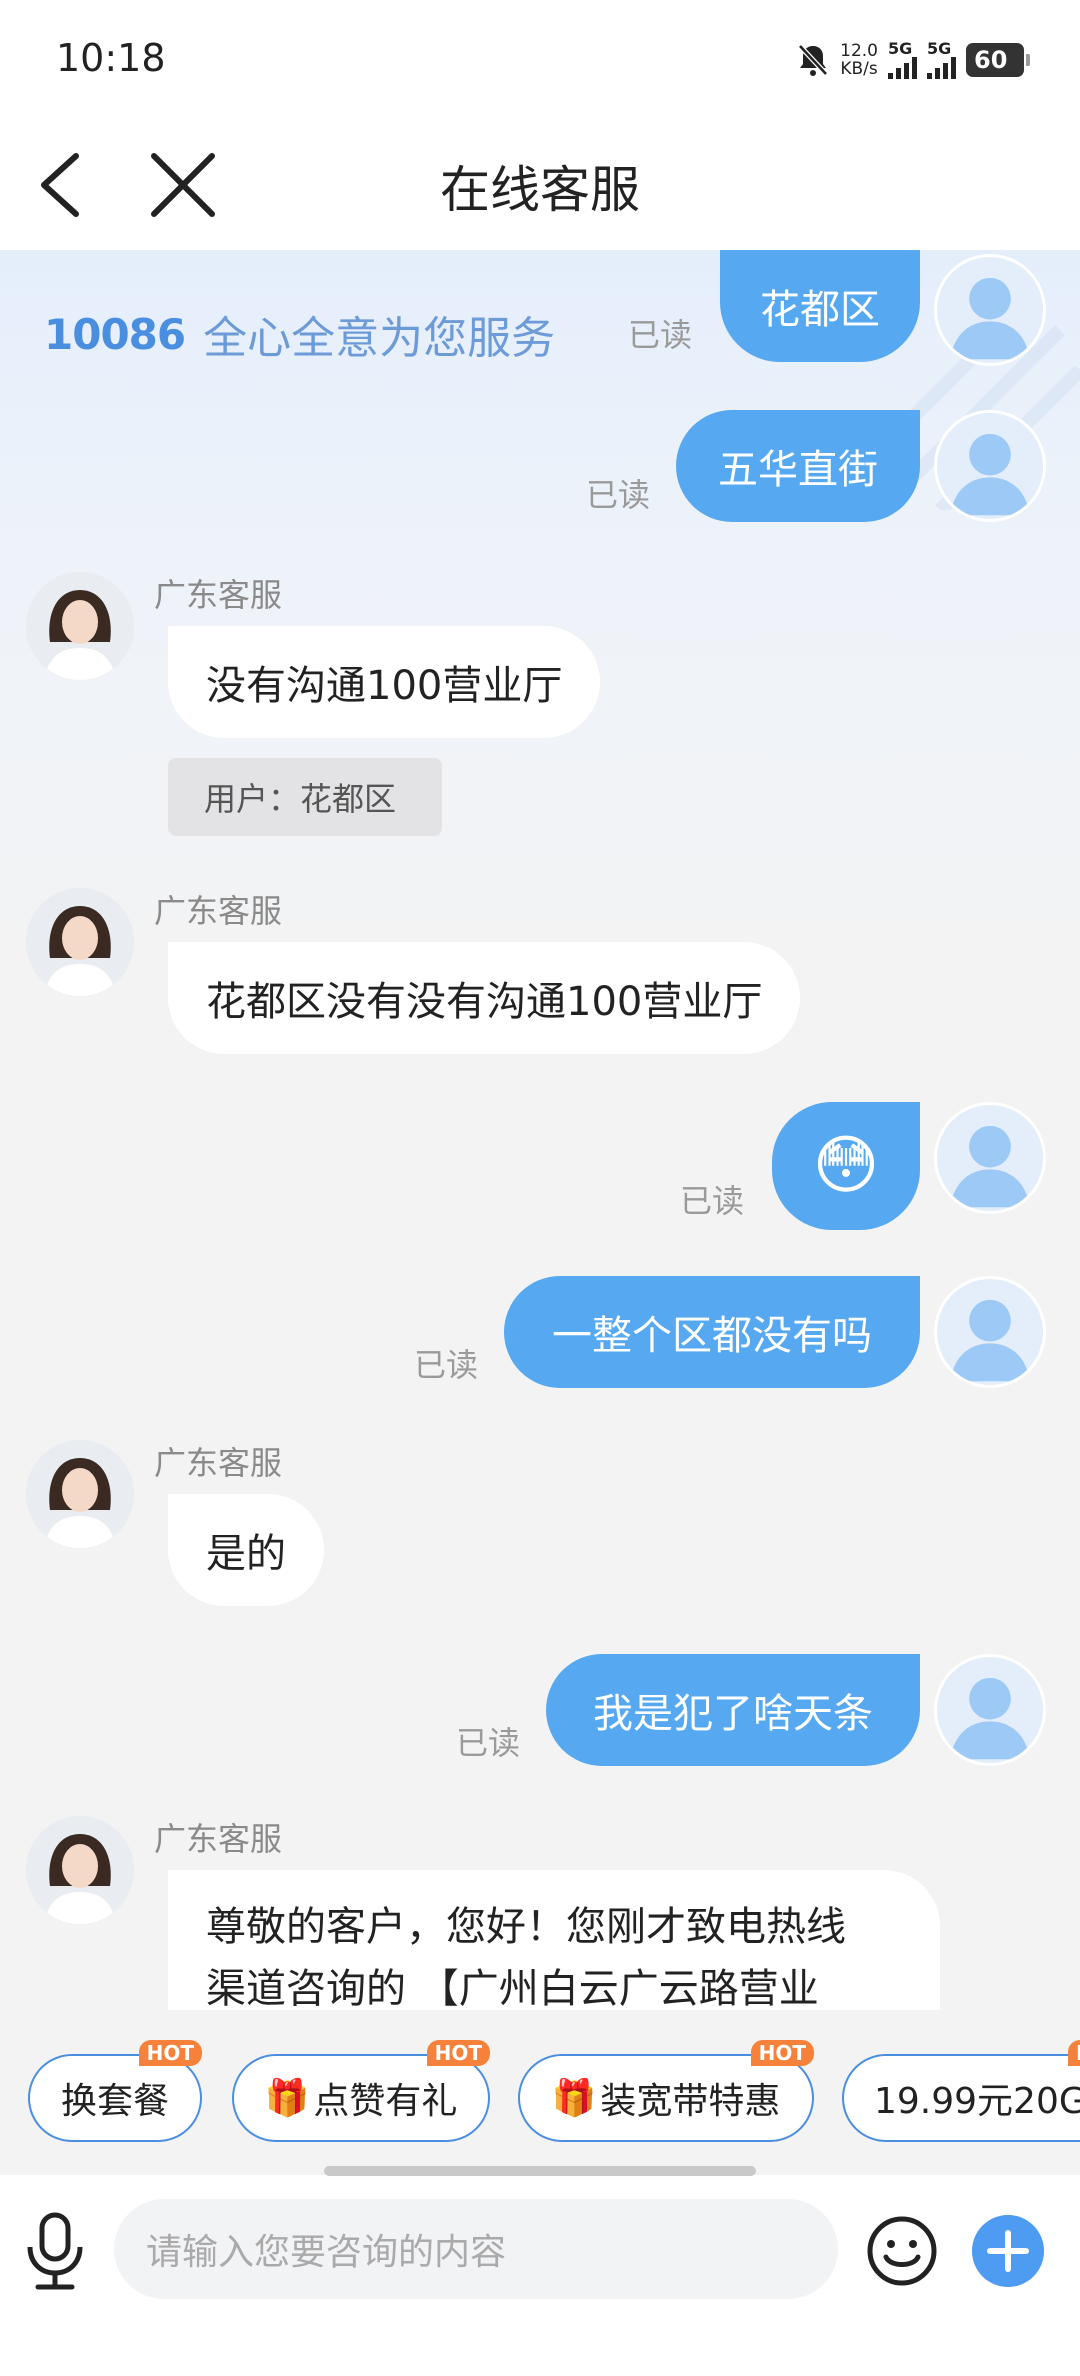  What do you see at coordinates (961, 2091) in the screenshot?
I see `chip-data-plan: 19.99元20GB HOT` at bounding box center [961, 2091].